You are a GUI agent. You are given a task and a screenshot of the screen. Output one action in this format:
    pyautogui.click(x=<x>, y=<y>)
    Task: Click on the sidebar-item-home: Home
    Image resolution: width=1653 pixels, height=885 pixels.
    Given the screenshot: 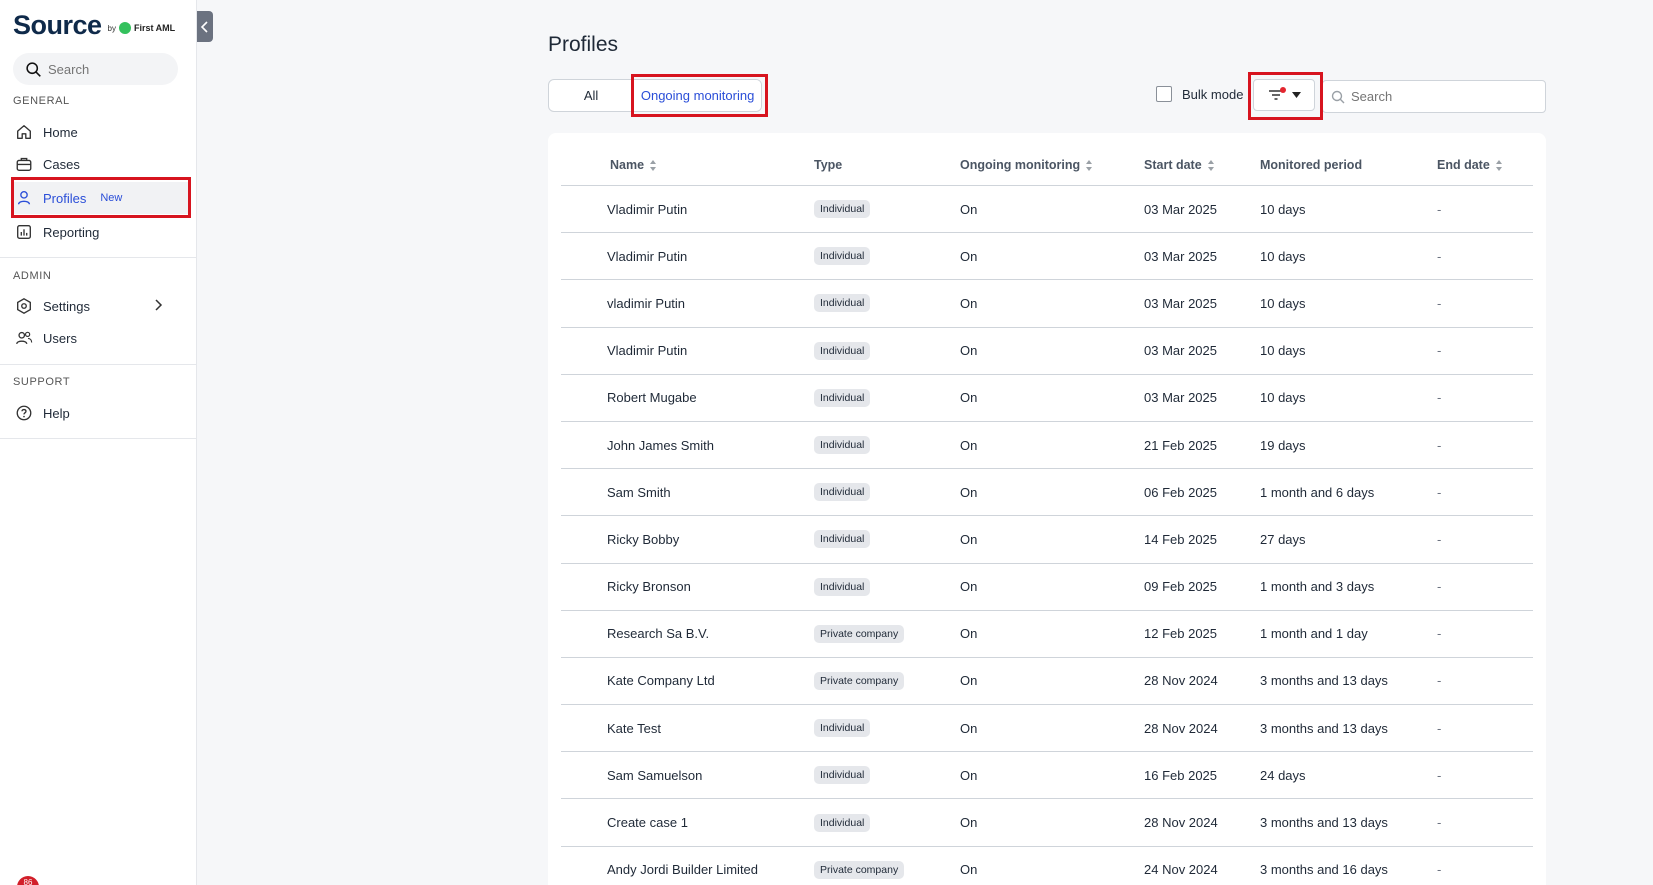 What is the action you would take?
    pyautogui.click(x=100, y=132)
    